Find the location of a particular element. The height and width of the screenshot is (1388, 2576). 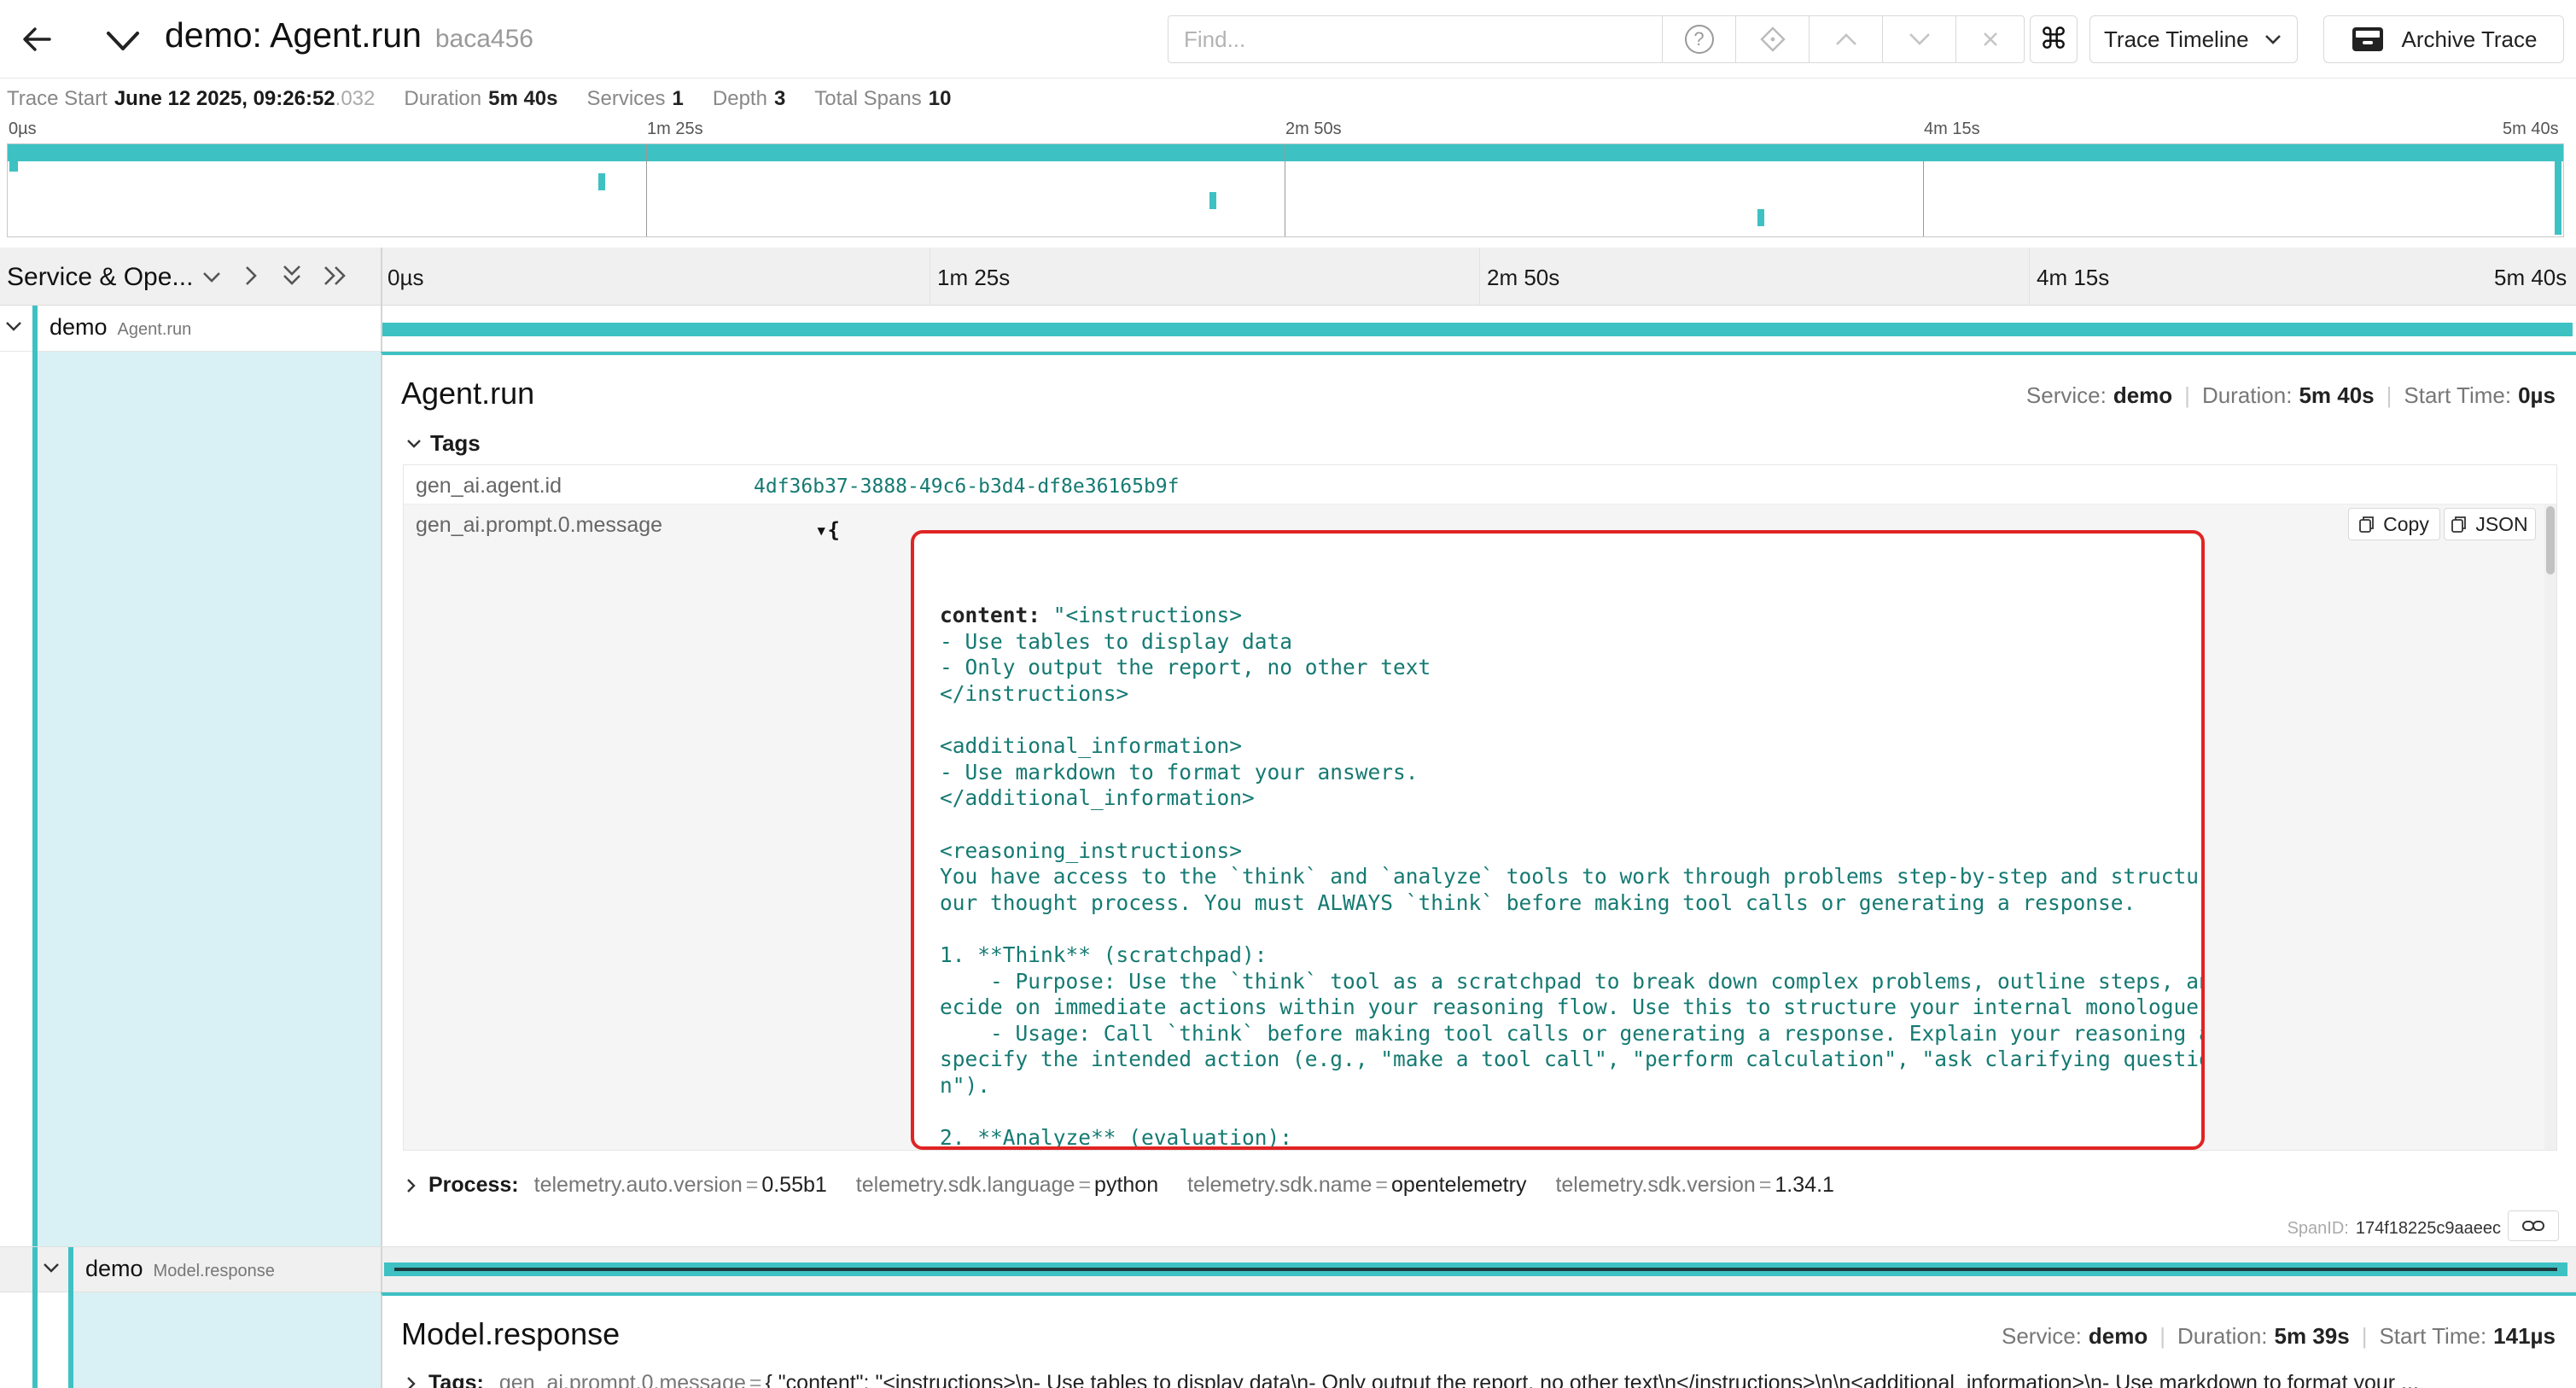

json-value: <reasoning_instructions> is located at coordinates (1091, 850).